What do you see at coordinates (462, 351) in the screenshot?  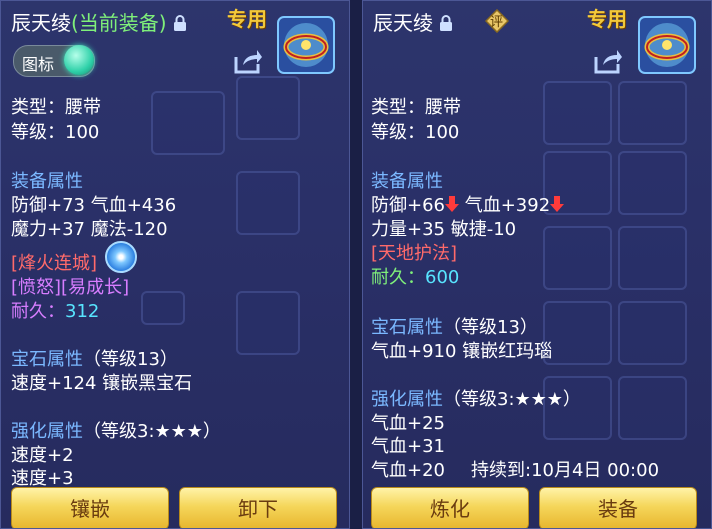 I see `gem-line: 气血+910 镶嵌红玛瑙` at bounding box center [462, 351].